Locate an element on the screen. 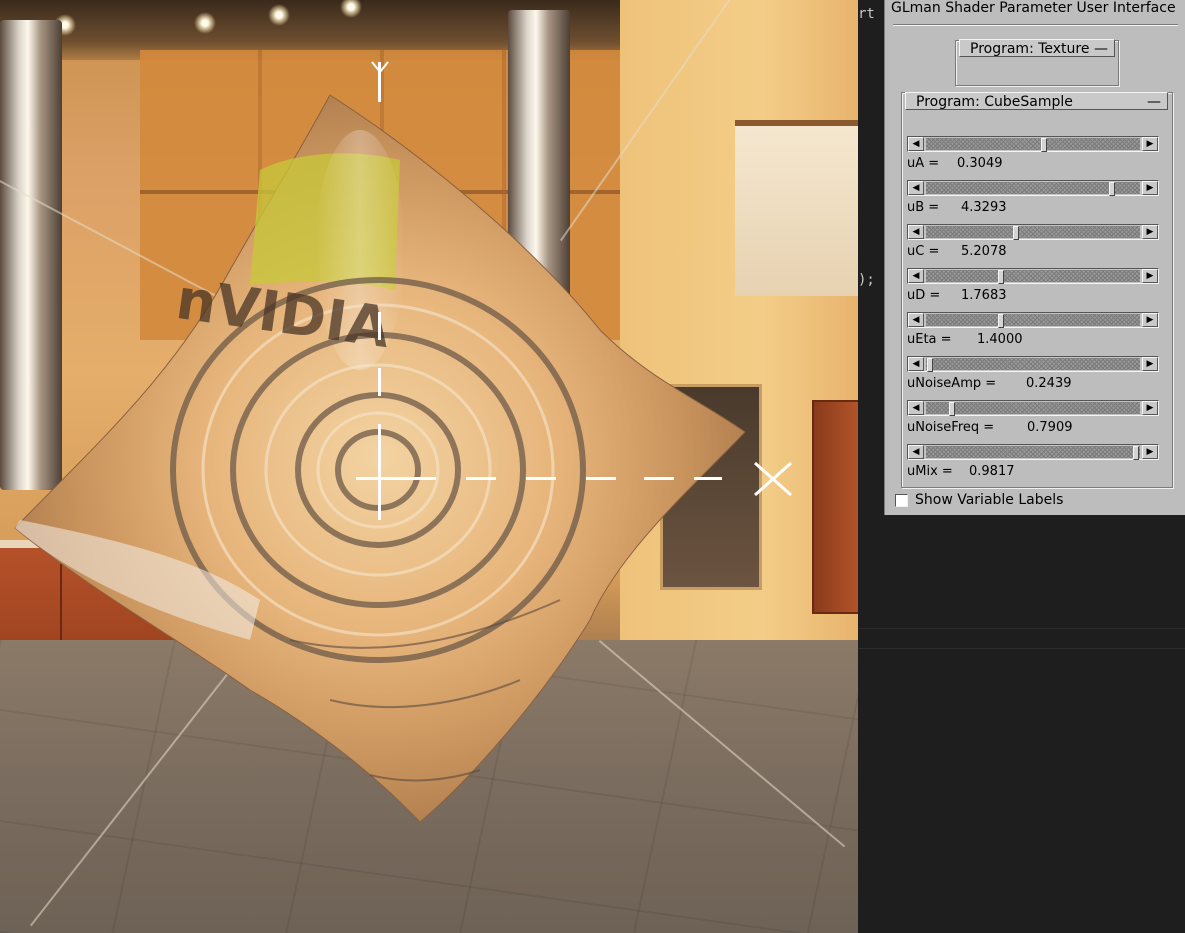 Image resolution: width=1185 pixels, height=933 pixels. slider-uA: ◀ ▶ is located at coordinates (1033, 144).